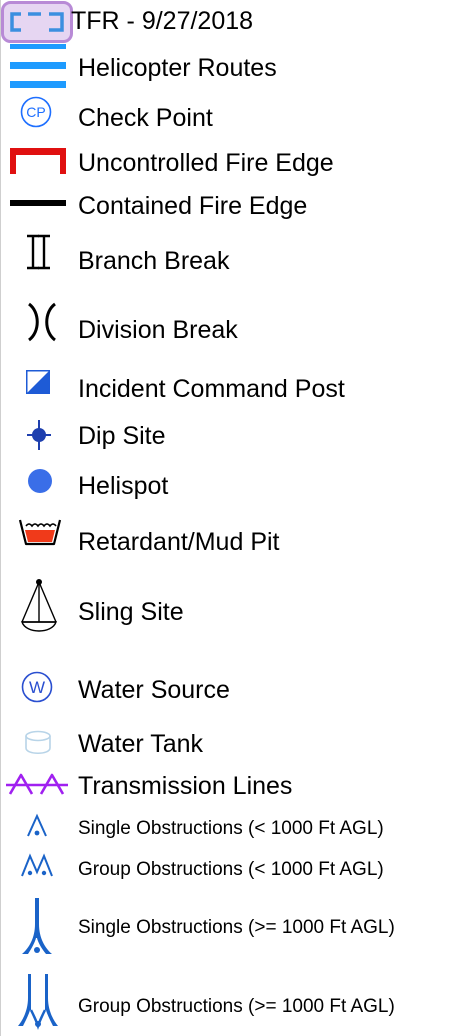  Describe the element at coordinates (38, 742) in the screenshot. I see `water-tank-icon` at that location.